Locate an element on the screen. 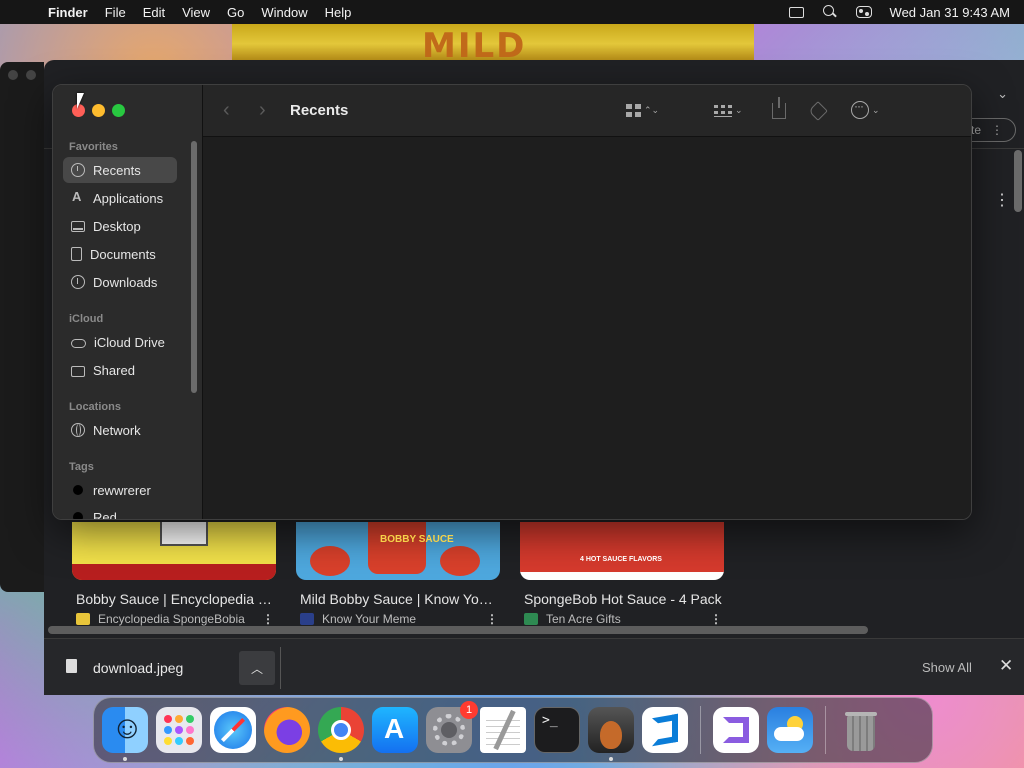  sidebar-item-shared: Shared is located at coordinates (120, 370).